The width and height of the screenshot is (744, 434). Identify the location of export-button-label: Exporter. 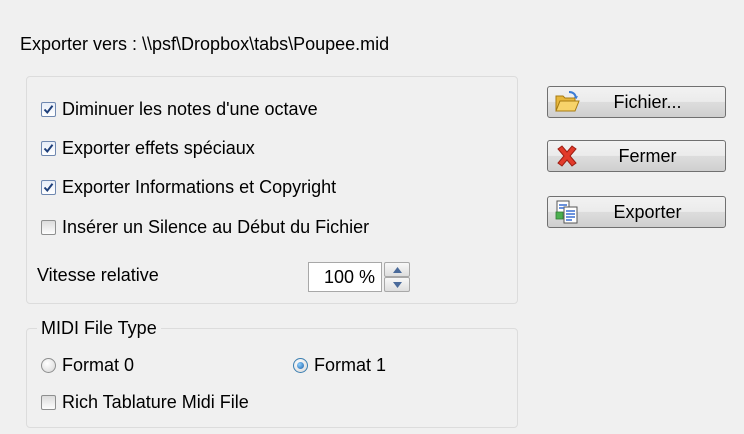
(647, 211).